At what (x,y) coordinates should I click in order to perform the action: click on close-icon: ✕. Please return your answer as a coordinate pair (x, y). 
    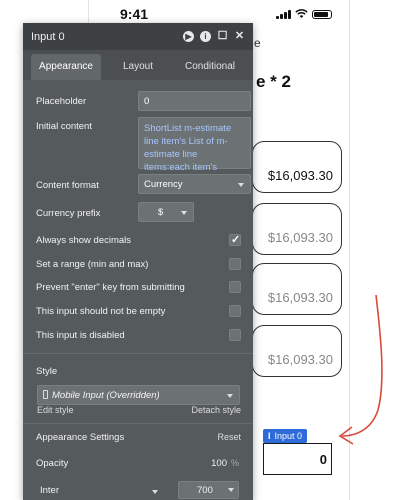
    Looking at the image, I should click on (239, 36).